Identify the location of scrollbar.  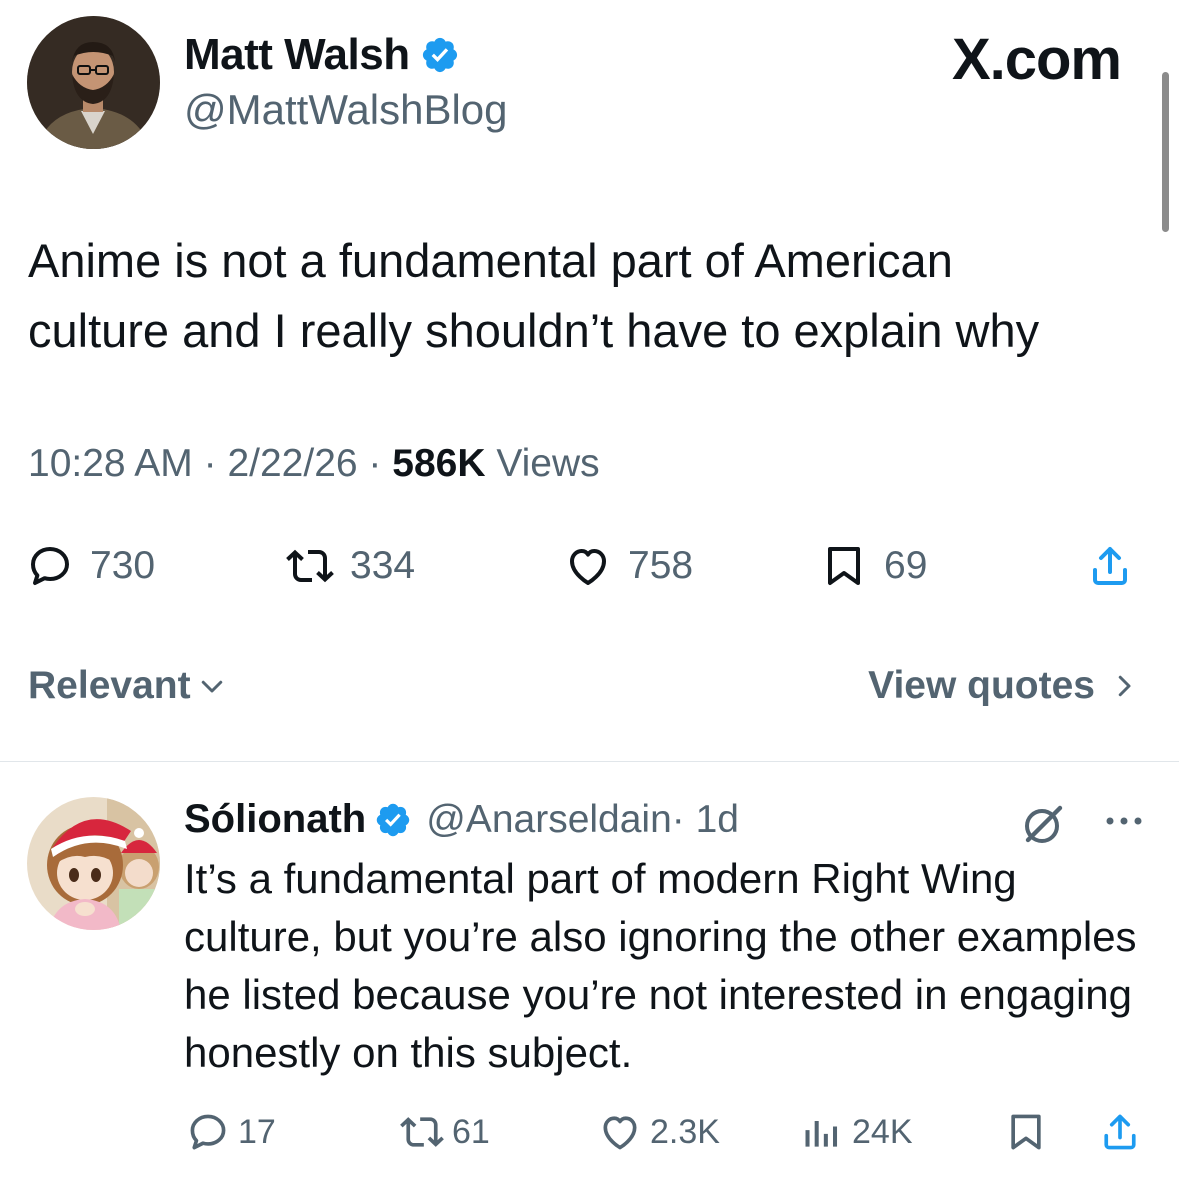
(1165, 152).